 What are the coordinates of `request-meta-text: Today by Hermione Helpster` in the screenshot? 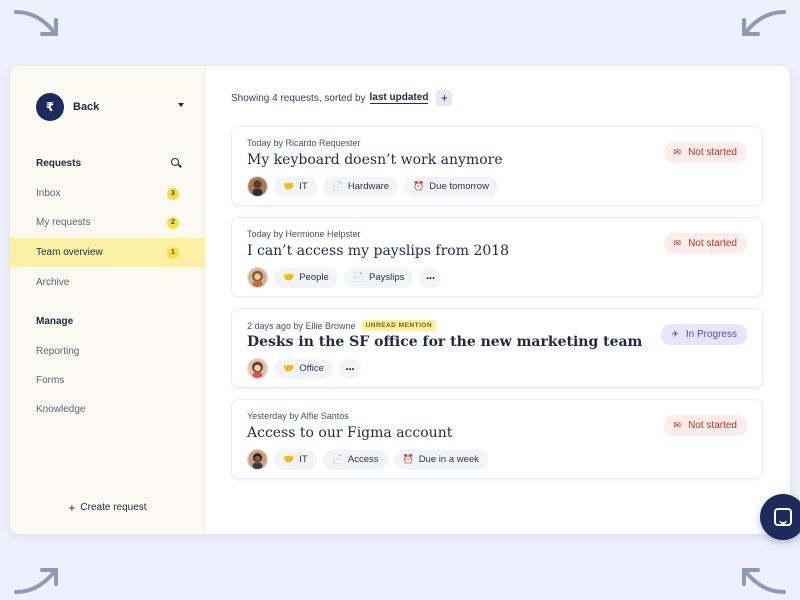 It's located at (304, 234).